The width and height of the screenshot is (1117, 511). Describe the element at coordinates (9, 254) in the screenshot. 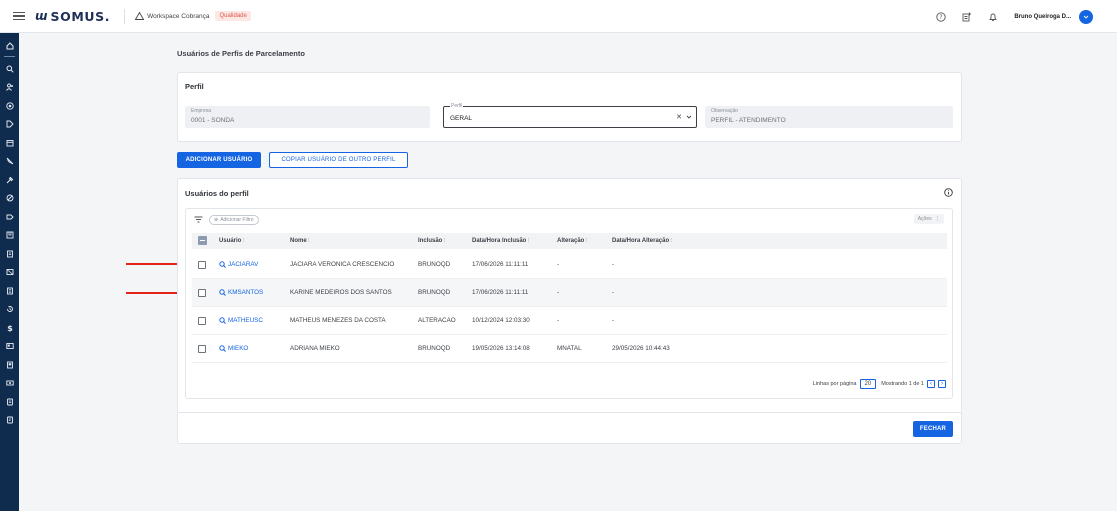

I see `document-icon` at that location.